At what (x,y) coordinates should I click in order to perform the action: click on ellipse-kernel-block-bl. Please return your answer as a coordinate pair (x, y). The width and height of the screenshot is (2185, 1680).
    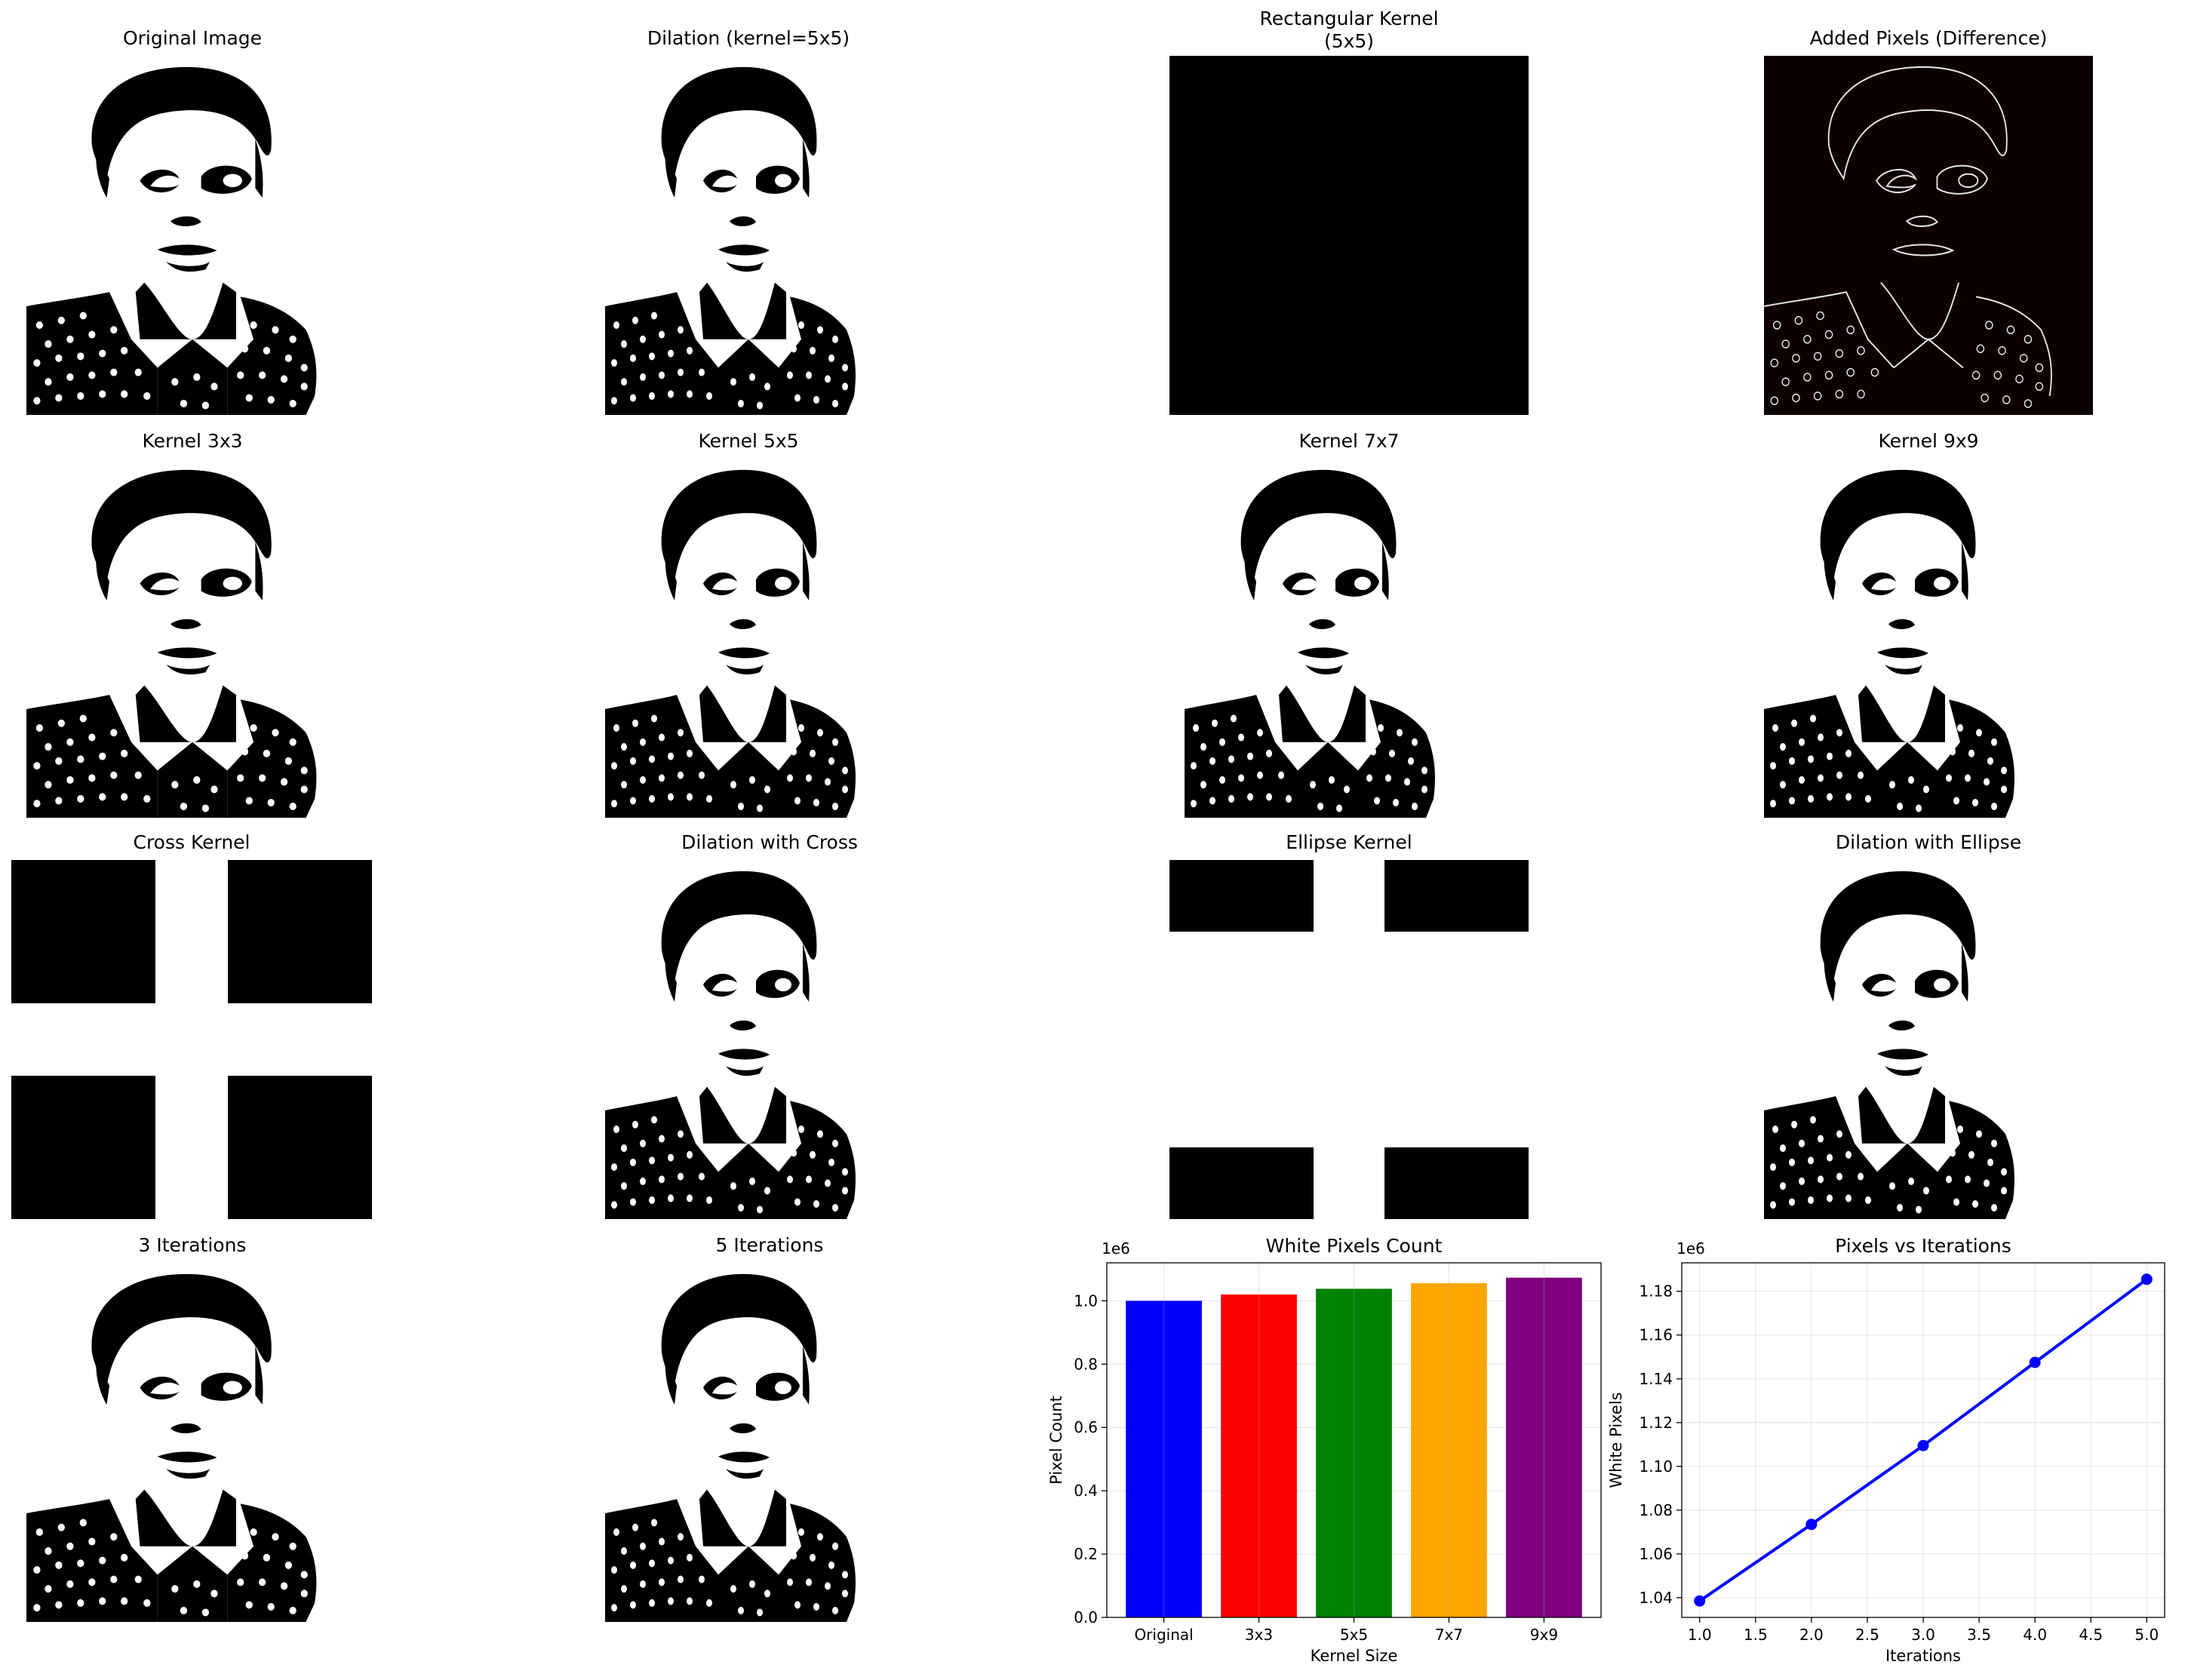
    Looking at the image, I should click on (1241, 1183).